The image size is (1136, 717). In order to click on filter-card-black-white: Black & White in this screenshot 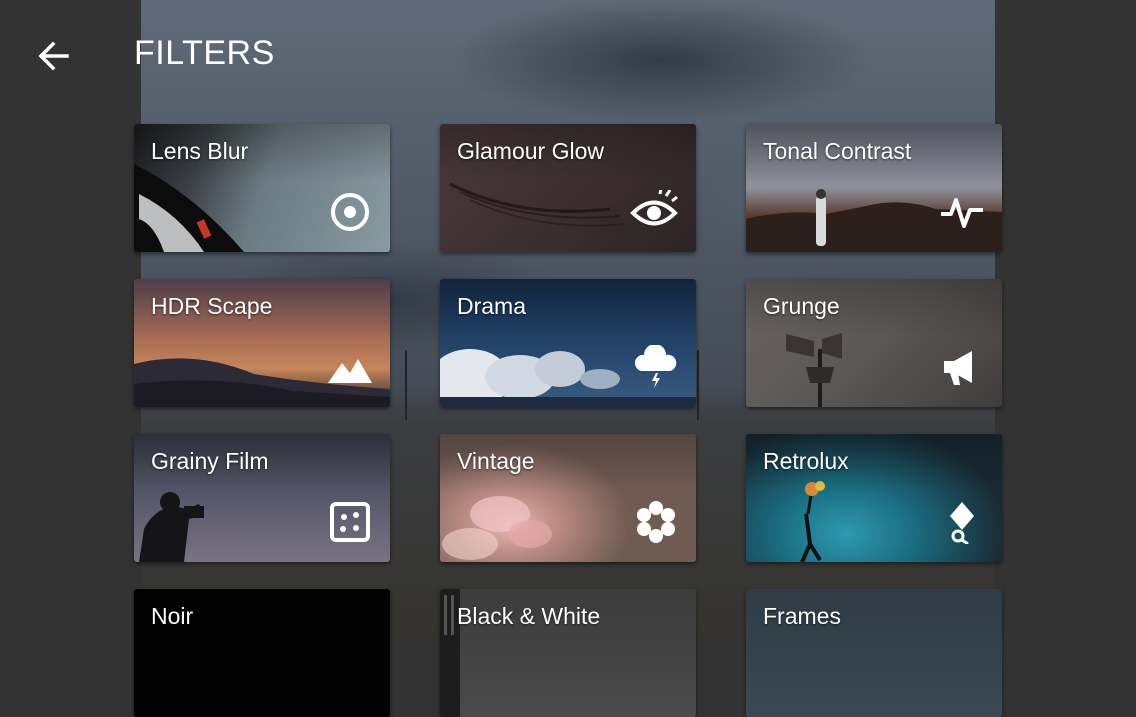, I will do `click(568, 653)`.